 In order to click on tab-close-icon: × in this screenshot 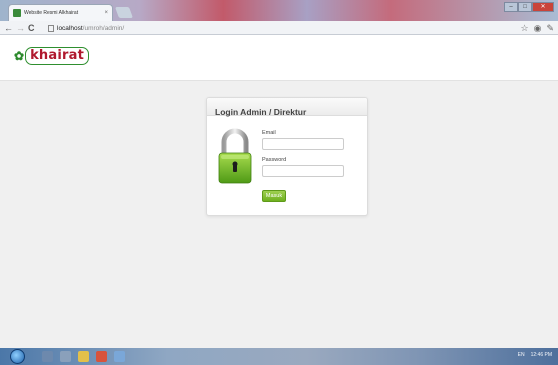, I will do `click(106, 13)`.